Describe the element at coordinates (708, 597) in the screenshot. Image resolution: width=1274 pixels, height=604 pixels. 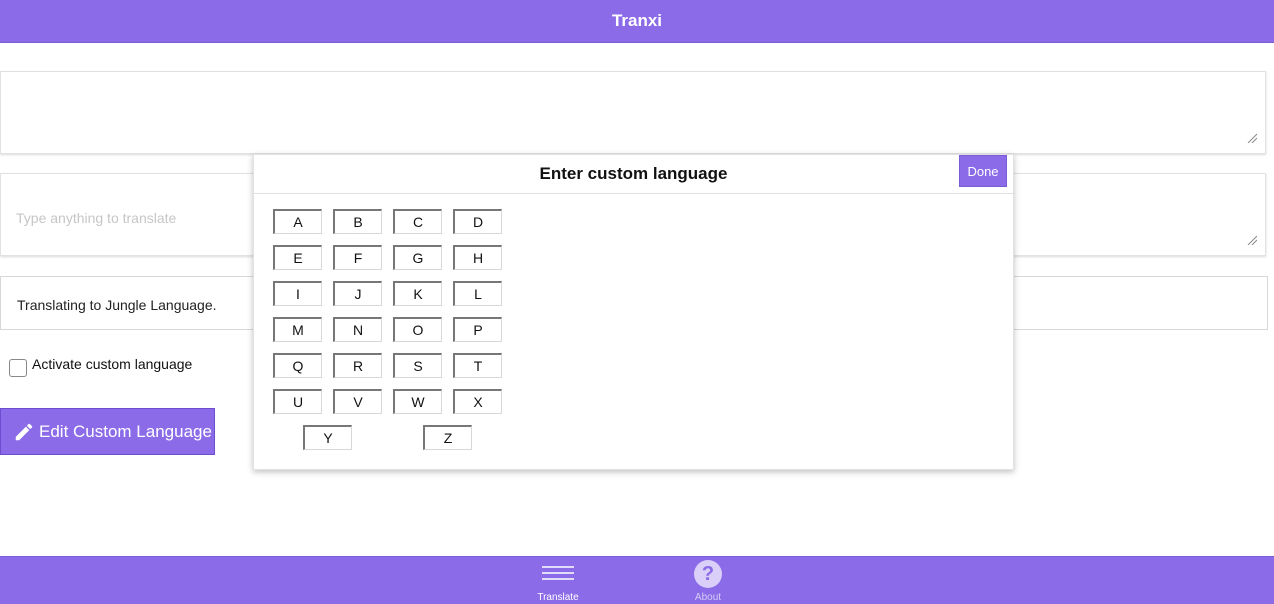
I see `tab-about-label: About` at that location.